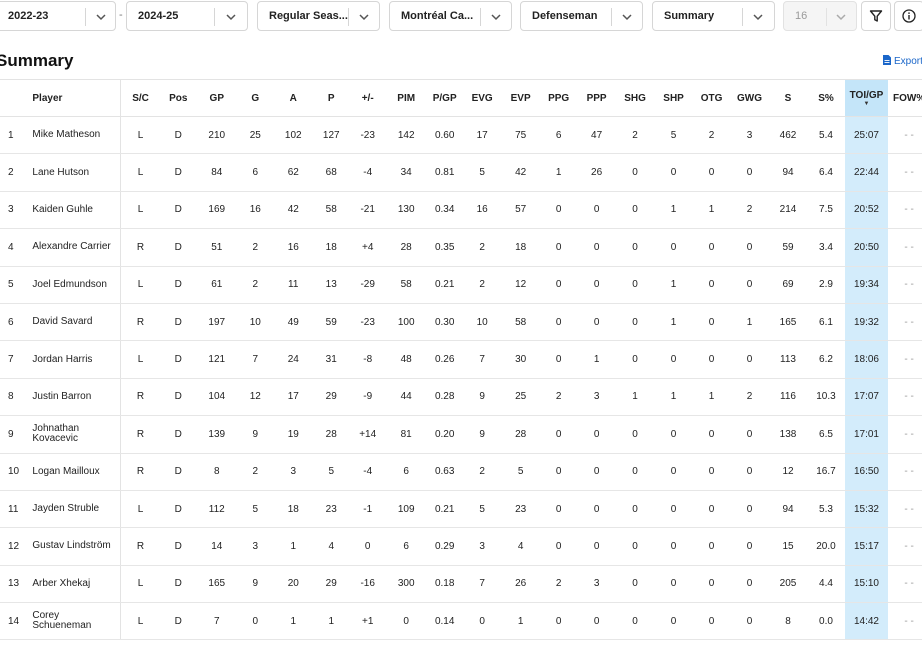 The height and width of the screenshot is (647, 922). Describe the element at coordinates (140, 98) in the screenshot. I see `column-header-sc: S/C` at that location.